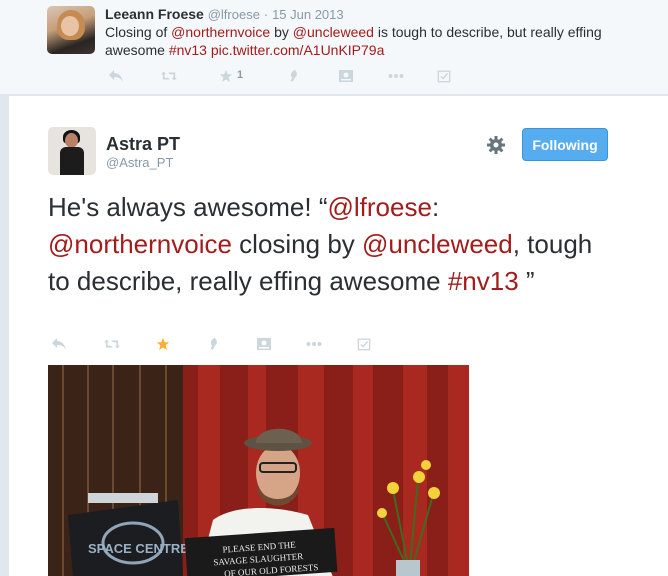 The width and height of the screenshot is (668, 576). What do you see at coordinates (496, 145) in the screenshot?
I see `gear-icon` at bounding box center [496, 145].